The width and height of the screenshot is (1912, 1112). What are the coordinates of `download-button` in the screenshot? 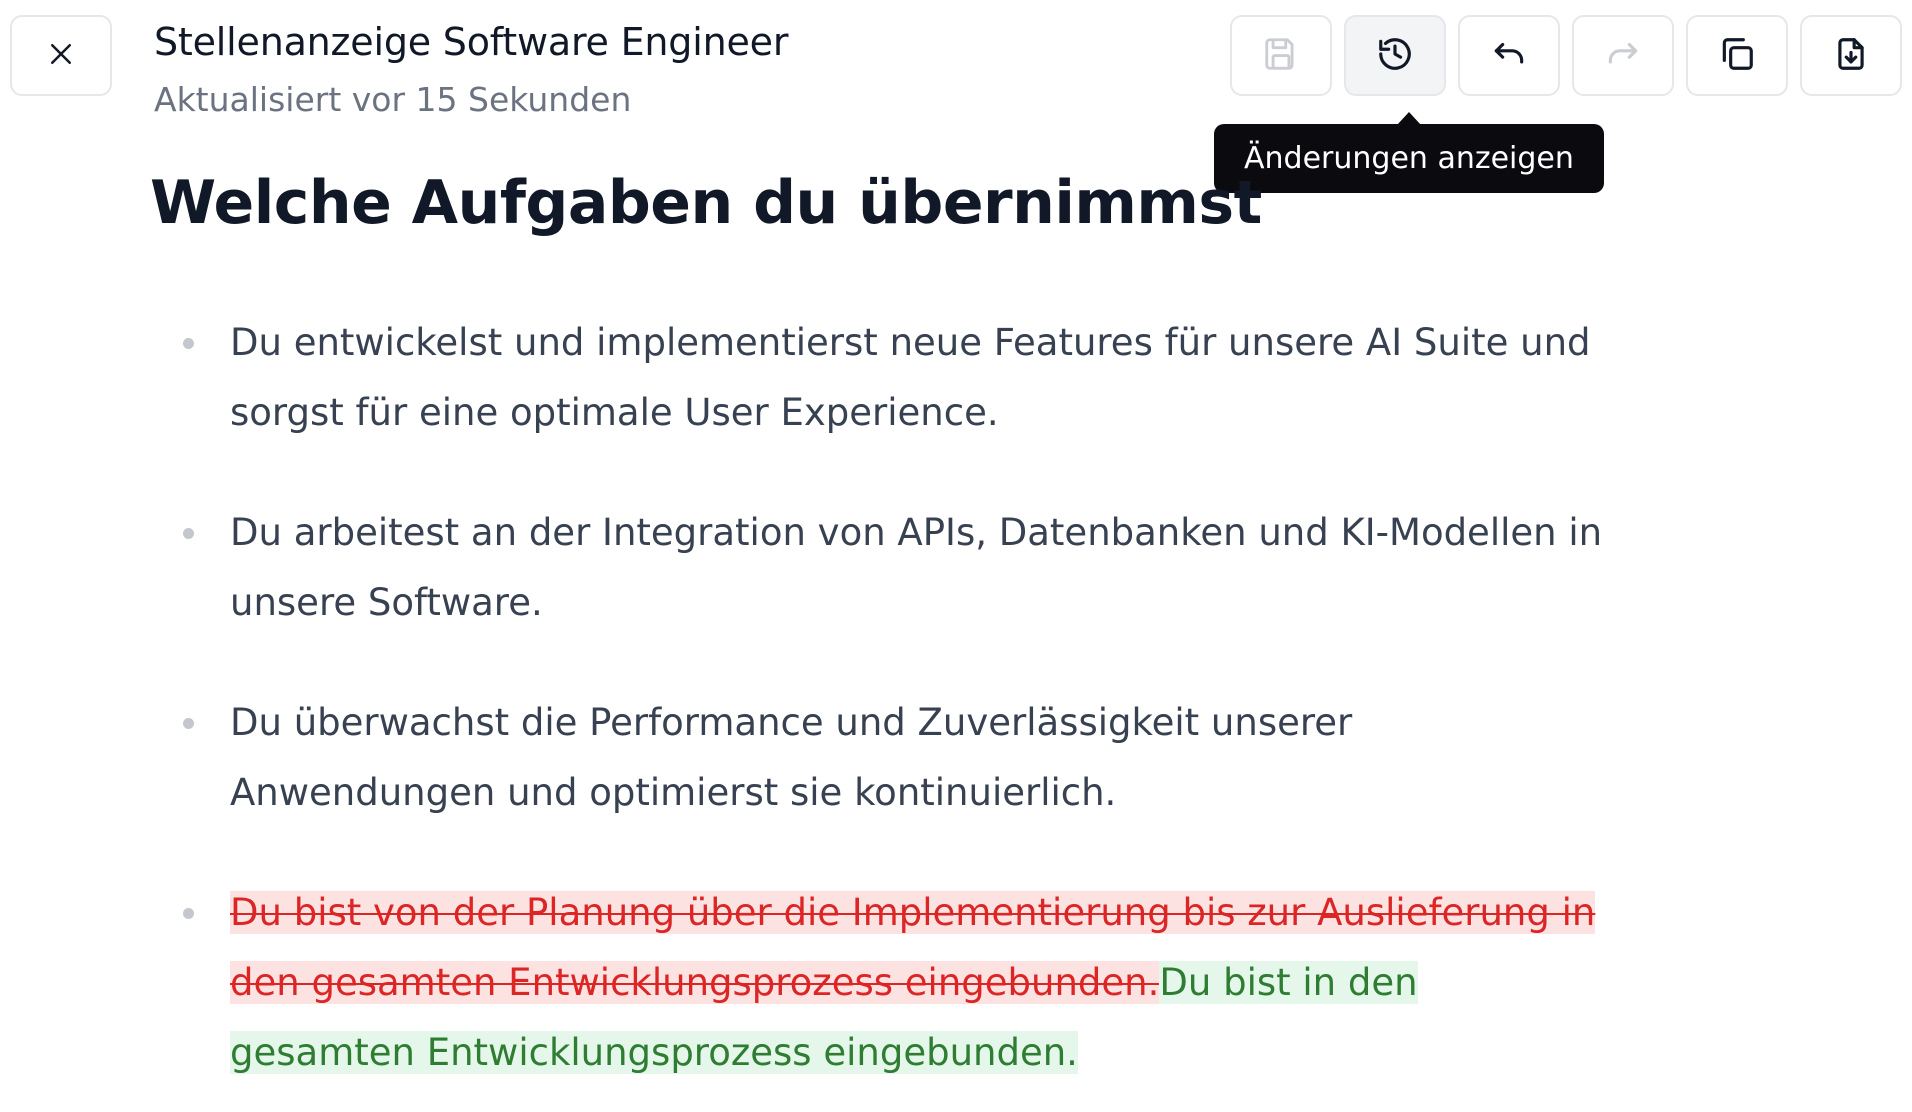 It's located at (1851, 55).